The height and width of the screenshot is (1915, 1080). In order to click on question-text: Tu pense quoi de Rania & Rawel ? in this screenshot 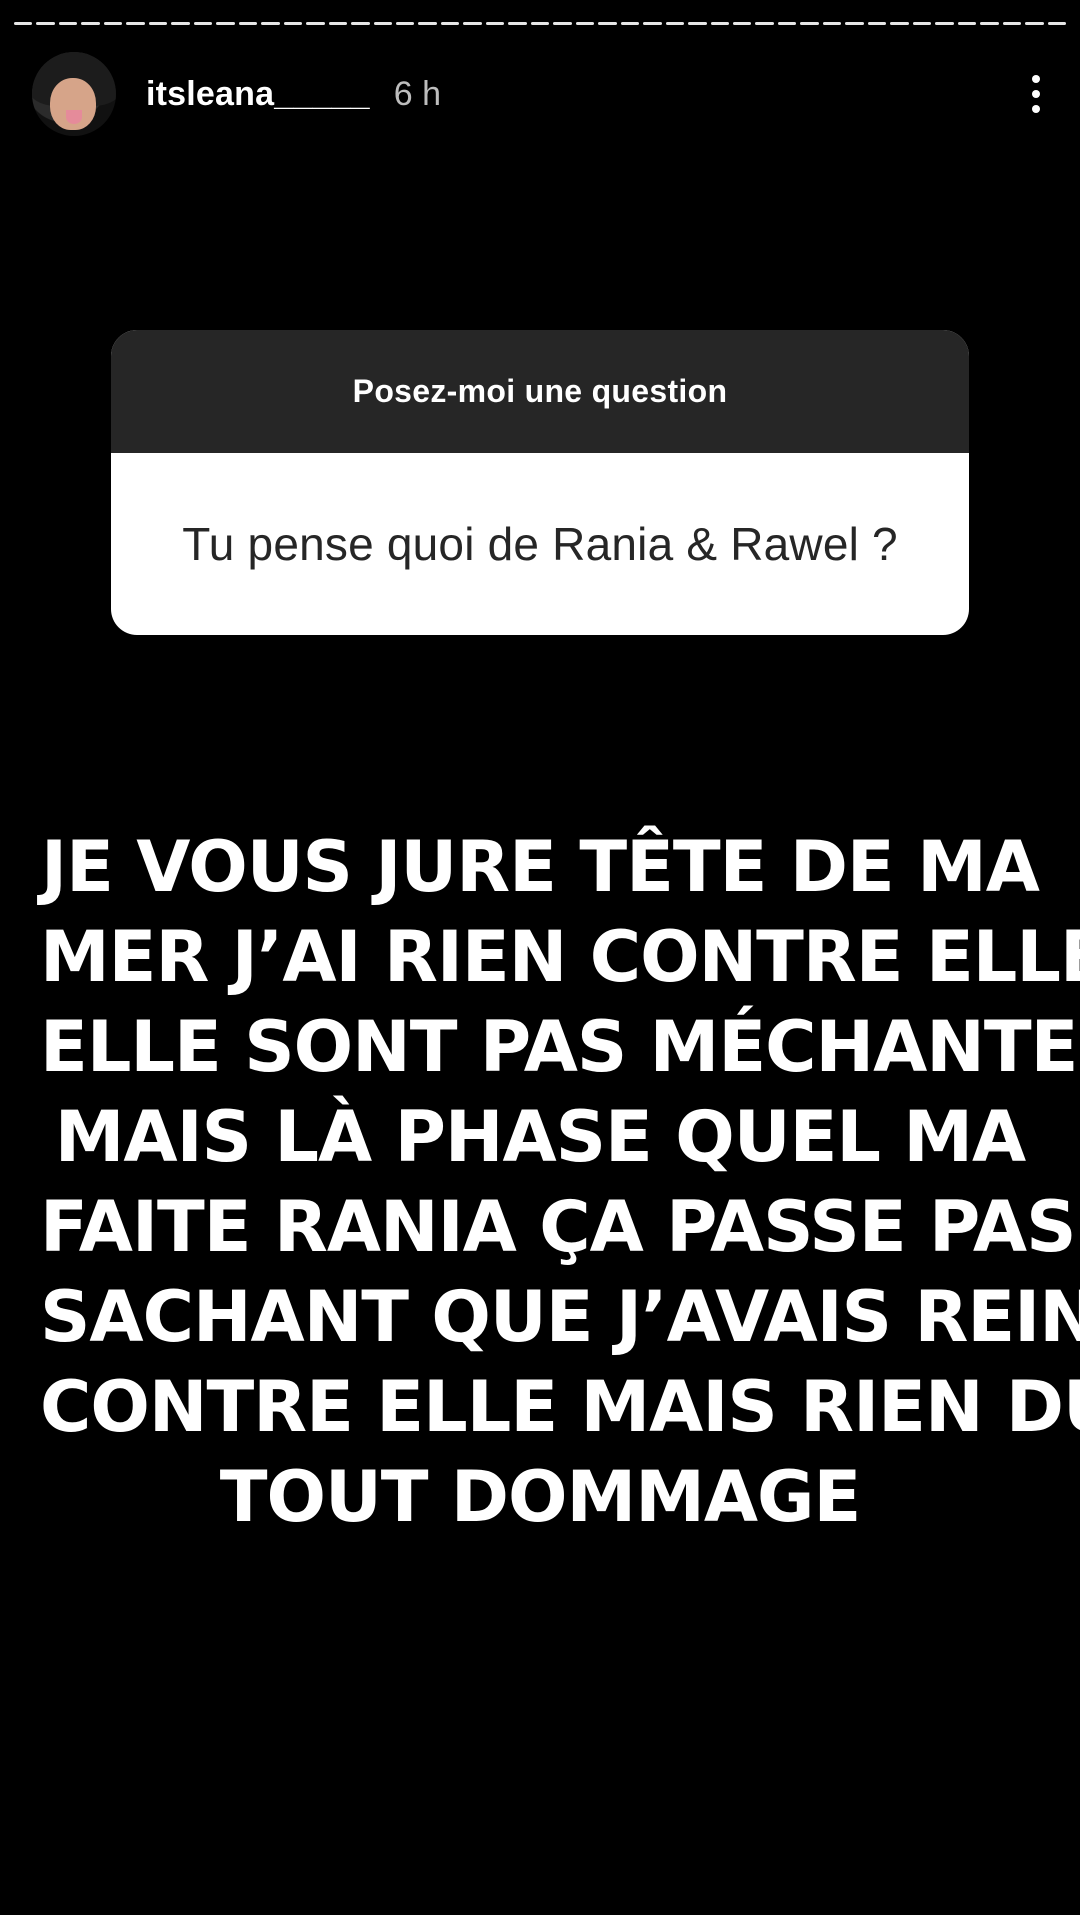, I will do `click(540, 544)`.